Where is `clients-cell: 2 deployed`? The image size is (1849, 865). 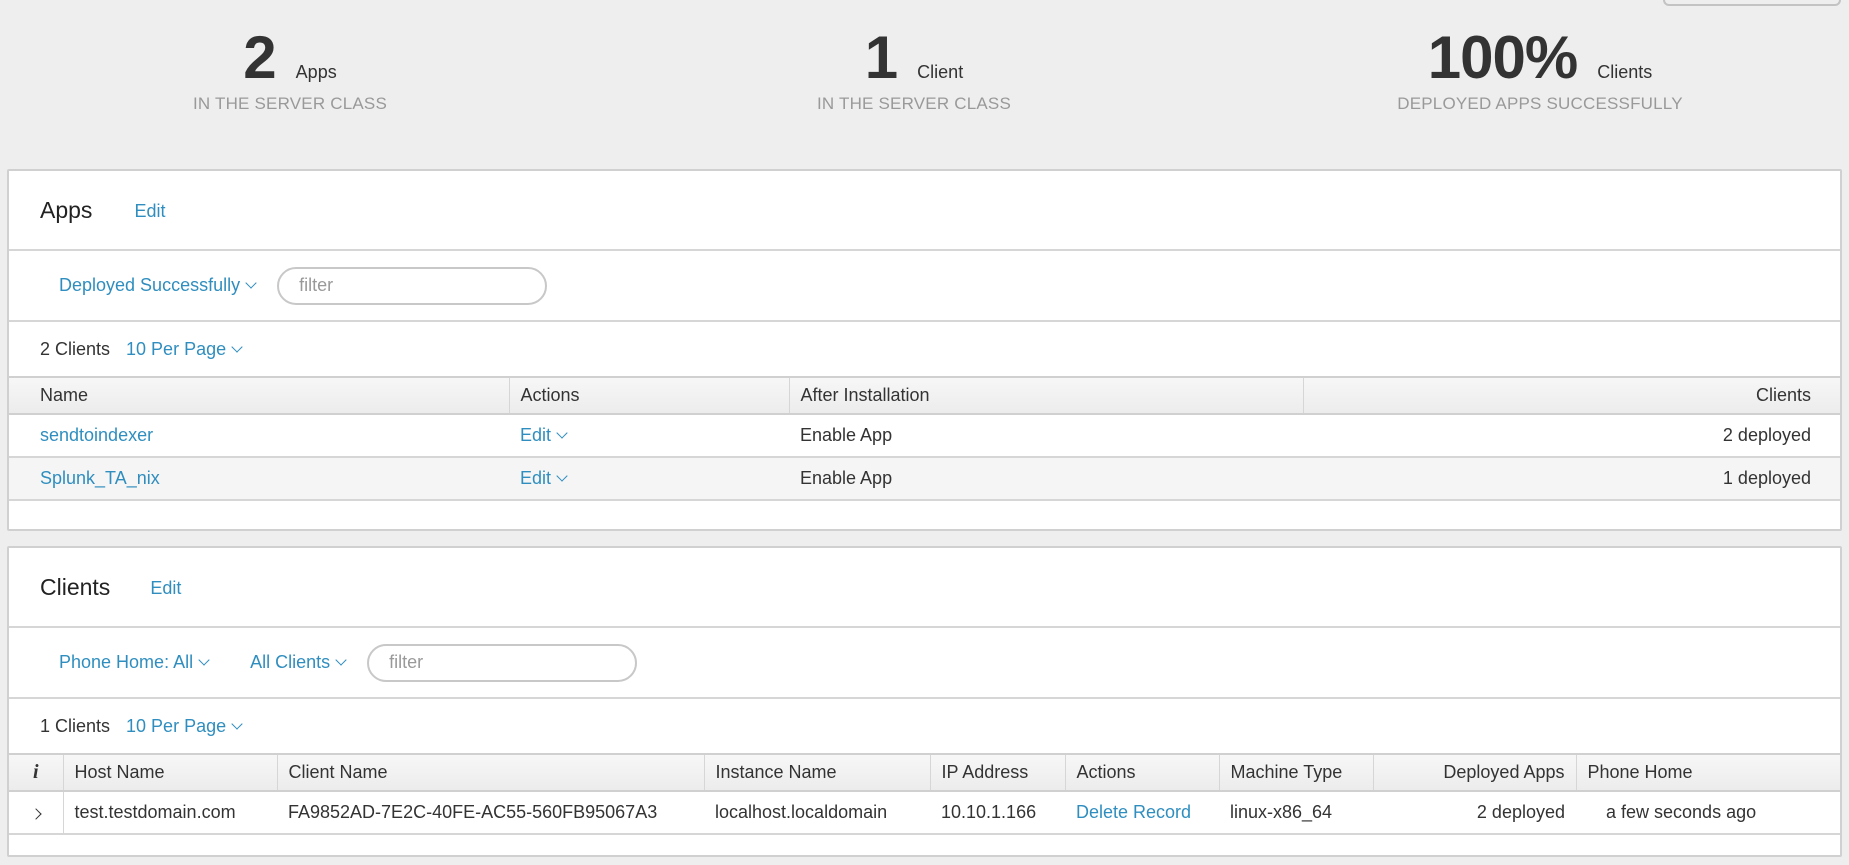 clients-cell: 2 deployed is located at coordinates (1571, 436).